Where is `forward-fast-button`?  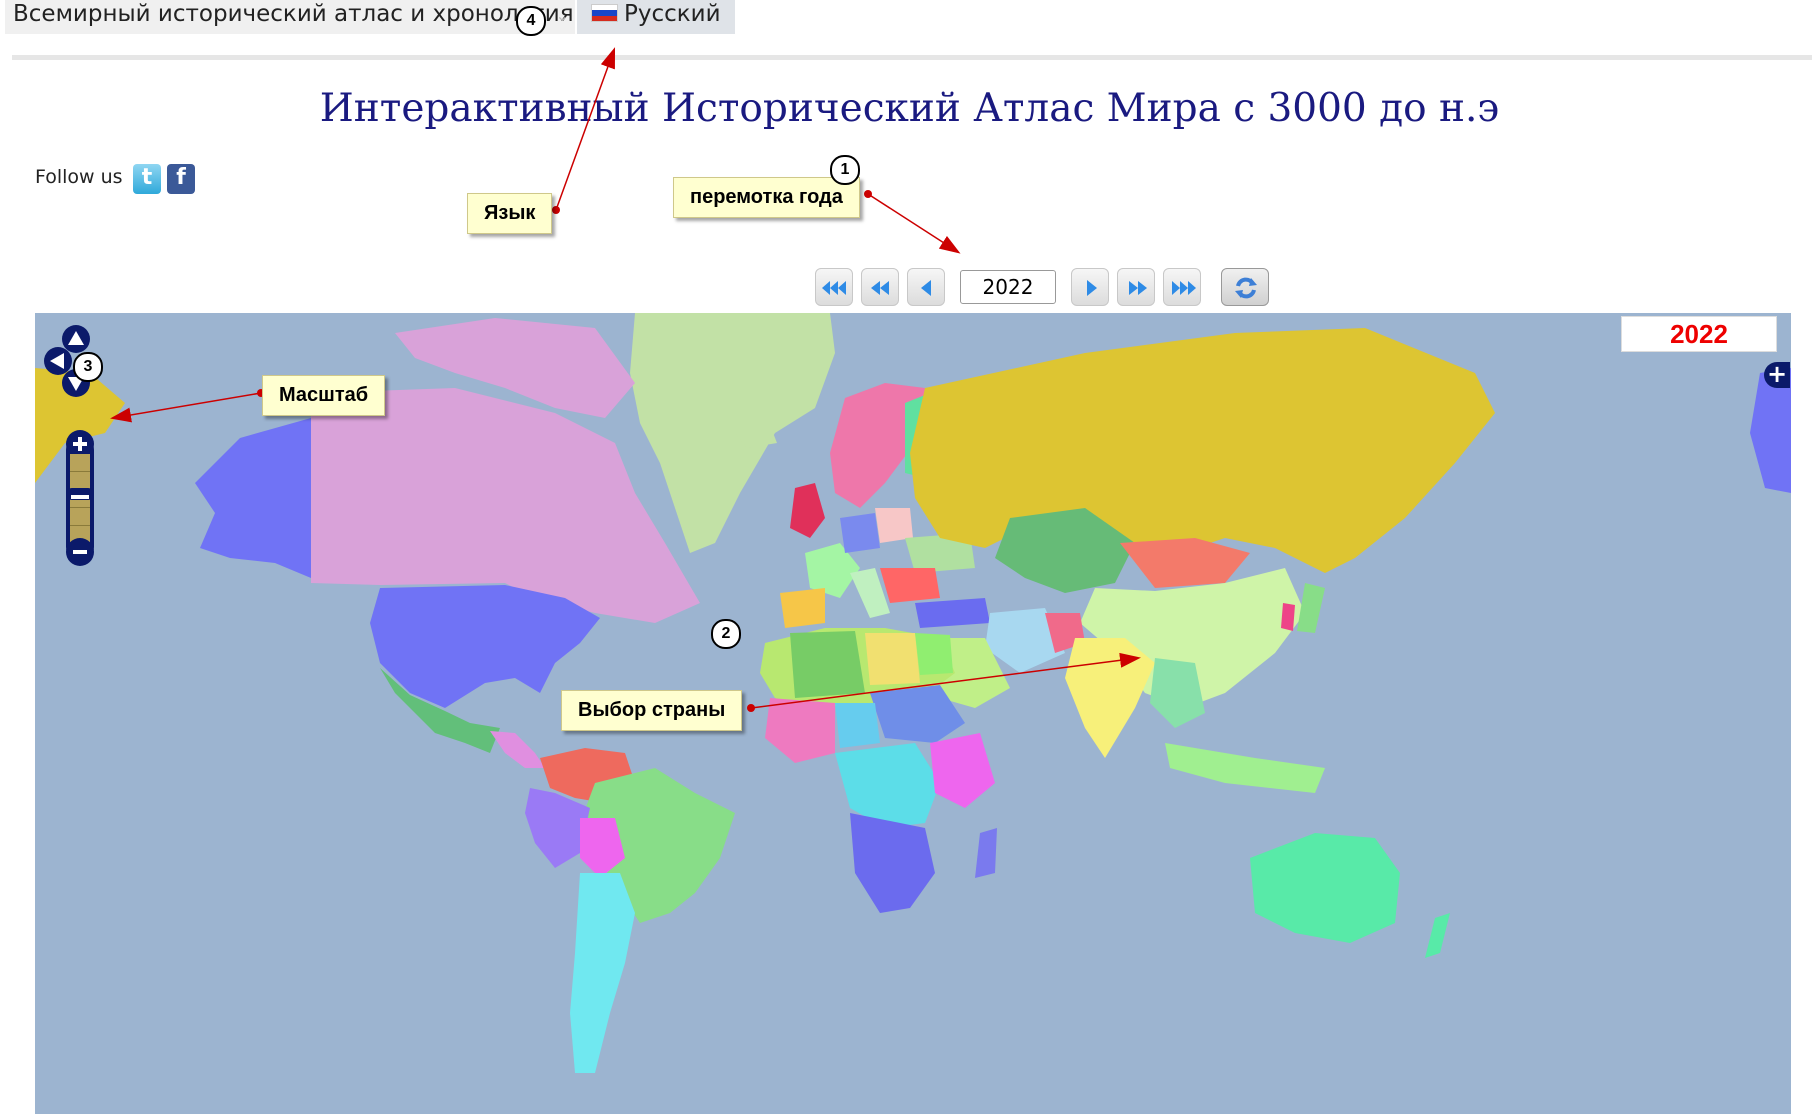 forward-fast-button is located at coordinates (1182, 287).